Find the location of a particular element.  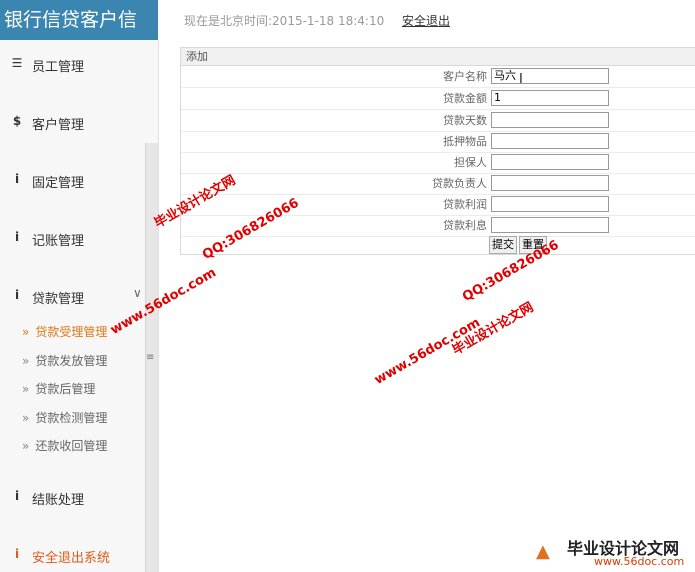

watermark-logo: ▲ 毕业设计论文网 www.56doc.com is located at coordinates (612, 552).